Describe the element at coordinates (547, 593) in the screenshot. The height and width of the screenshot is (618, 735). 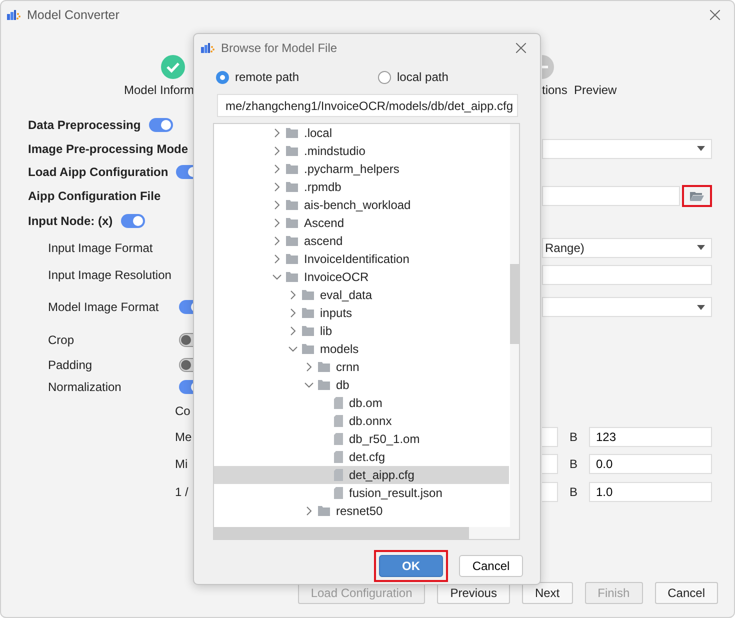
I see `action-button: Next` at that location.